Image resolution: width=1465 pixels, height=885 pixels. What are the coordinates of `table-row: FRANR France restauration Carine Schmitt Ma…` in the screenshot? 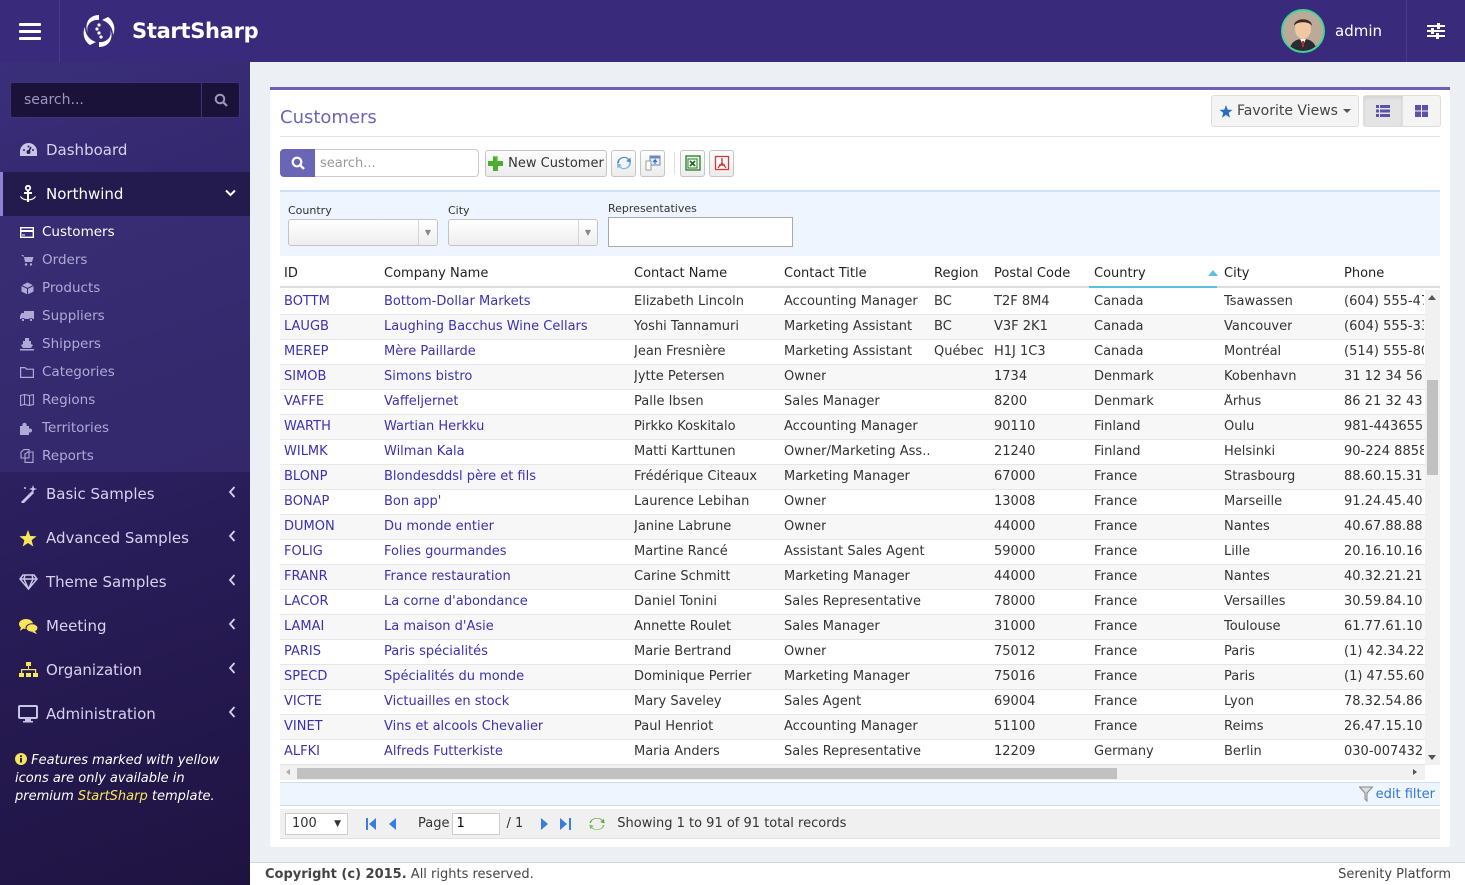 It's located at (852, 577).